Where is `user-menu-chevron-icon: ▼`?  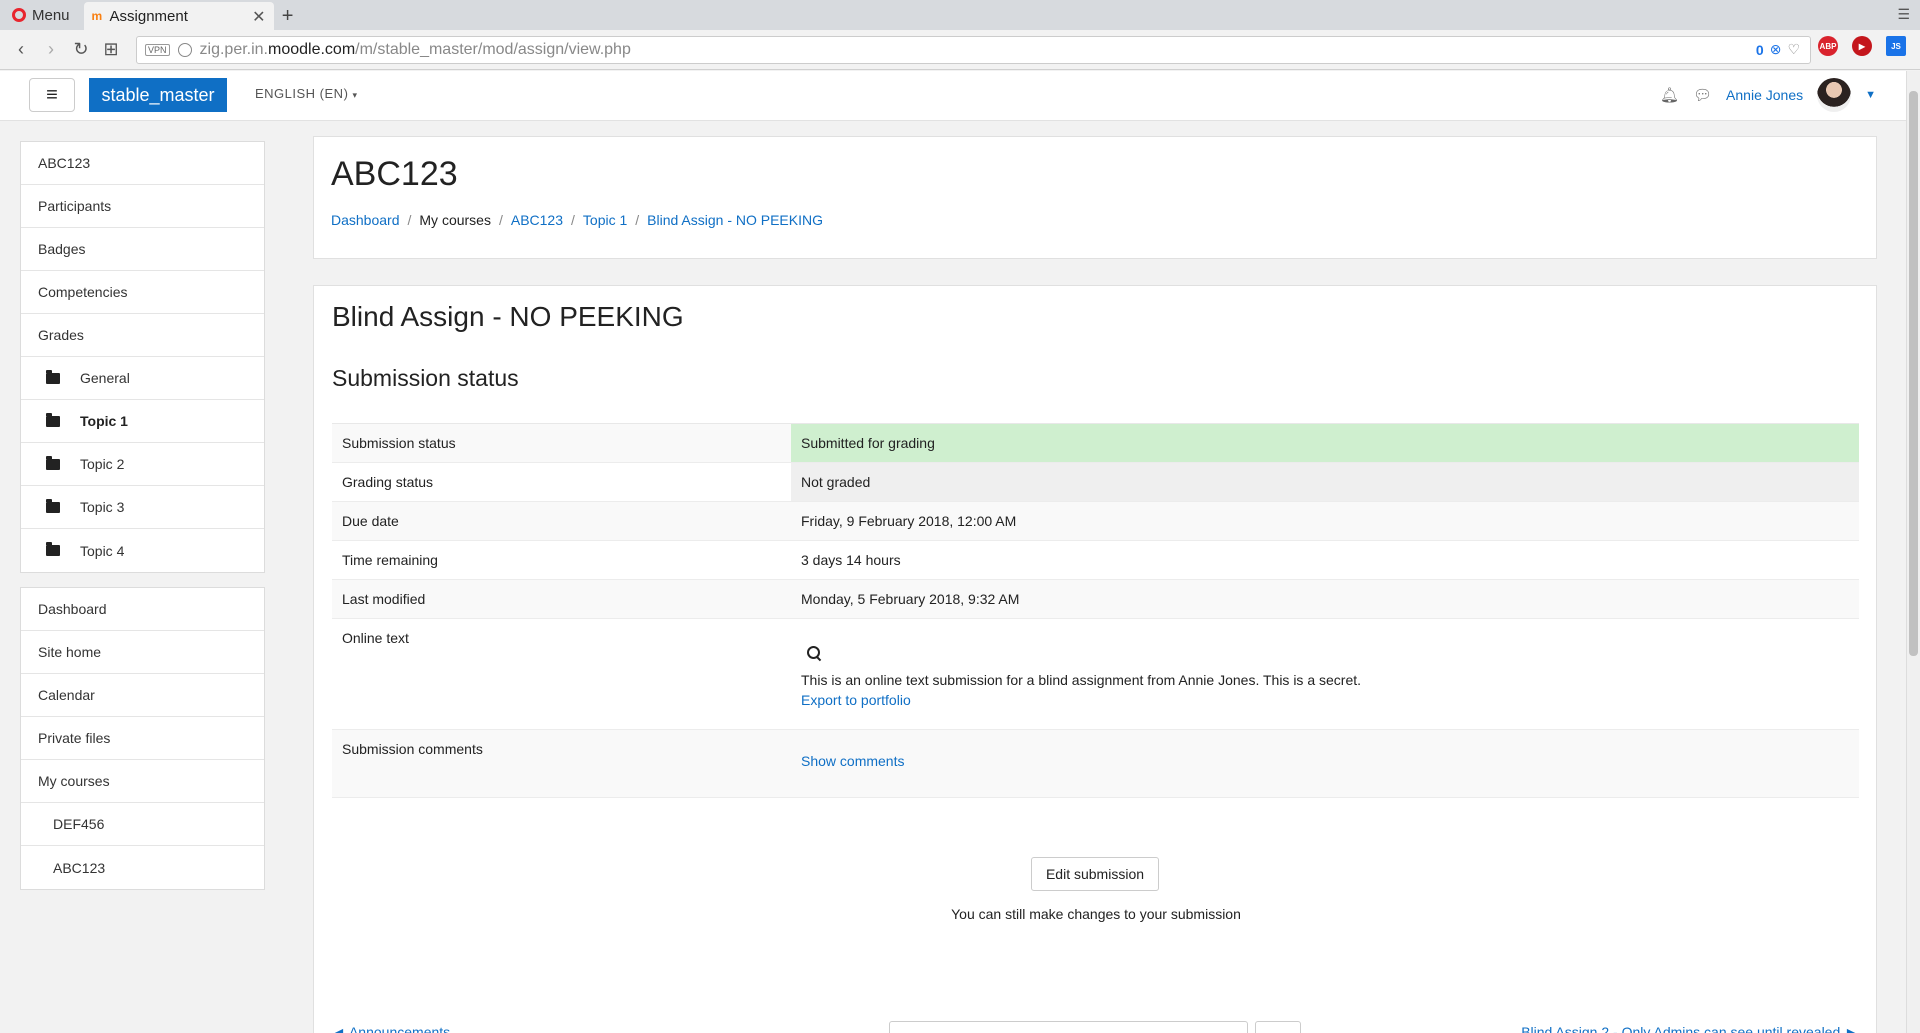 user-menu-chevron-icon: ▼ is located at coordinates (1870, 95).